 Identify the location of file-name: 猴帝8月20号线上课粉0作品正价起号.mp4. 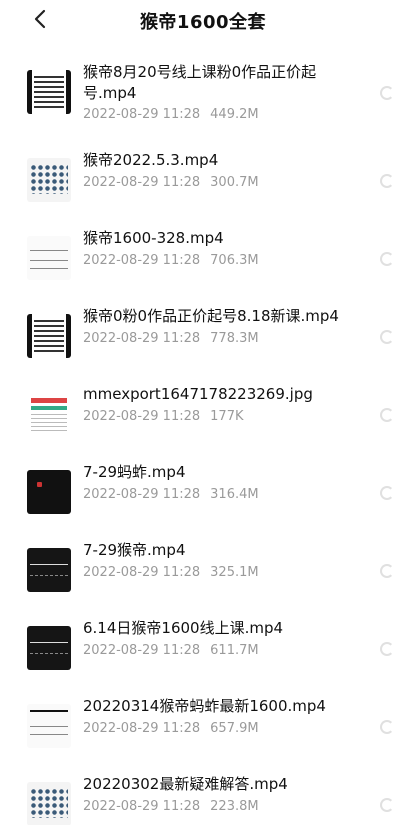
(200, 82).